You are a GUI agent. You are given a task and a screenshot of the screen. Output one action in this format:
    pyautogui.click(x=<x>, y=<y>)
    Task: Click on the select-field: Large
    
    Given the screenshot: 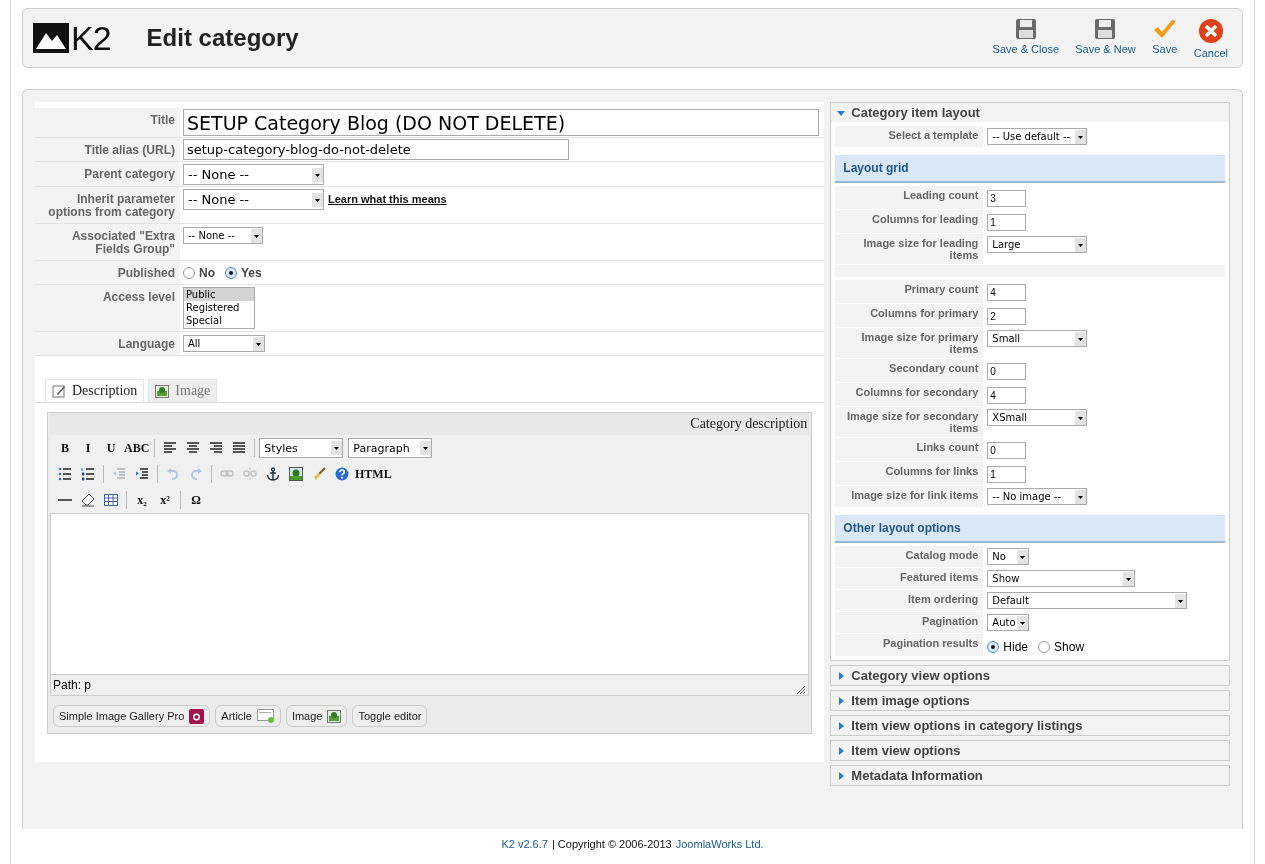 What is the action you would take?
    pyautogui.click(x=1037, y=244)
    